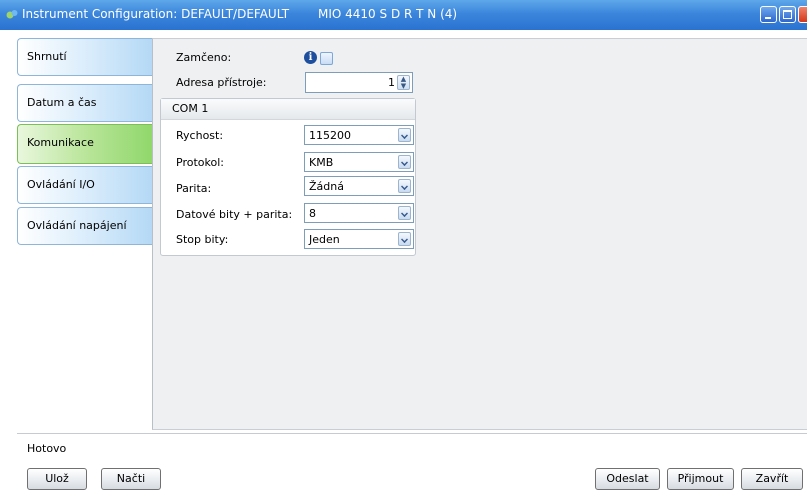 This screenshot has height=495, width=807. I want to click on footer-divider, so click(412, 433).